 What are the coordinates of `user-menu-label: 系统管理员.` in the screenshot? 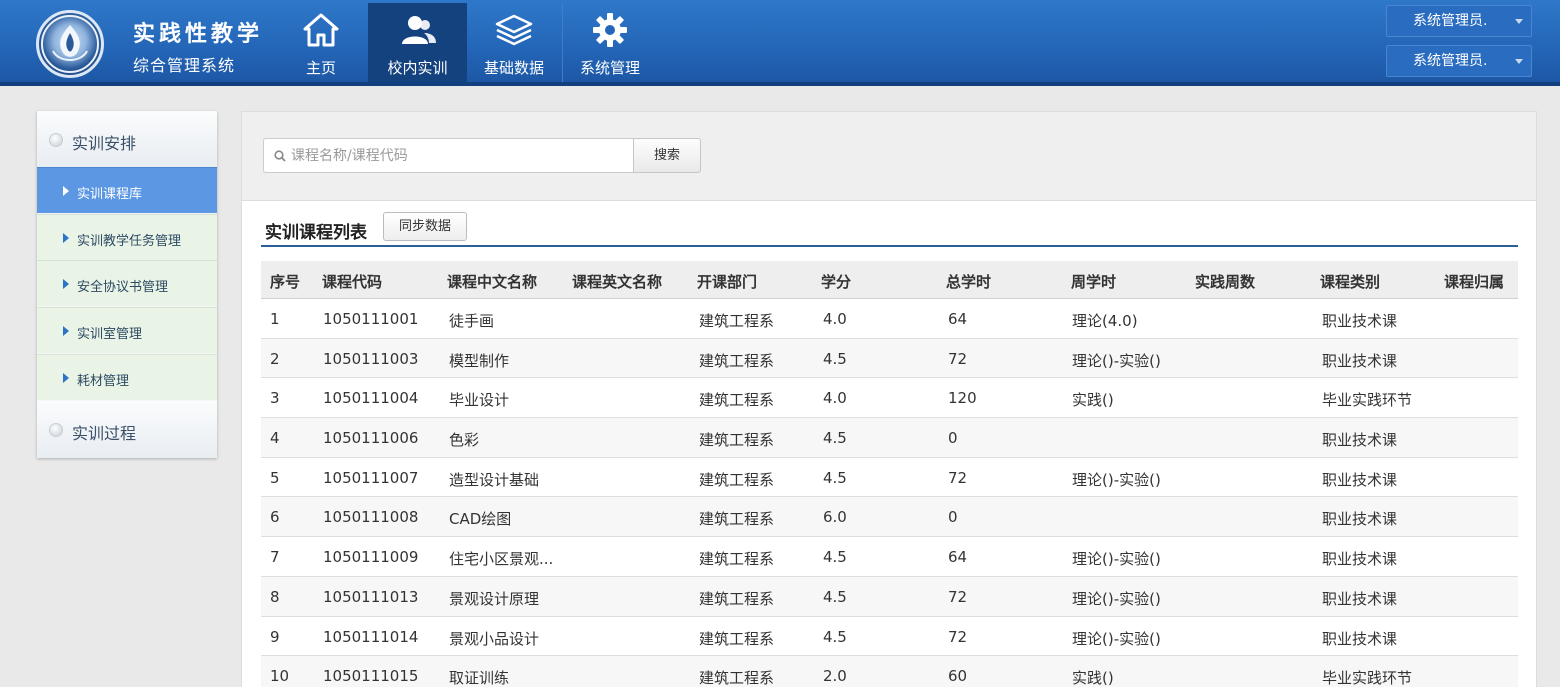 It's located at (1450, 21).